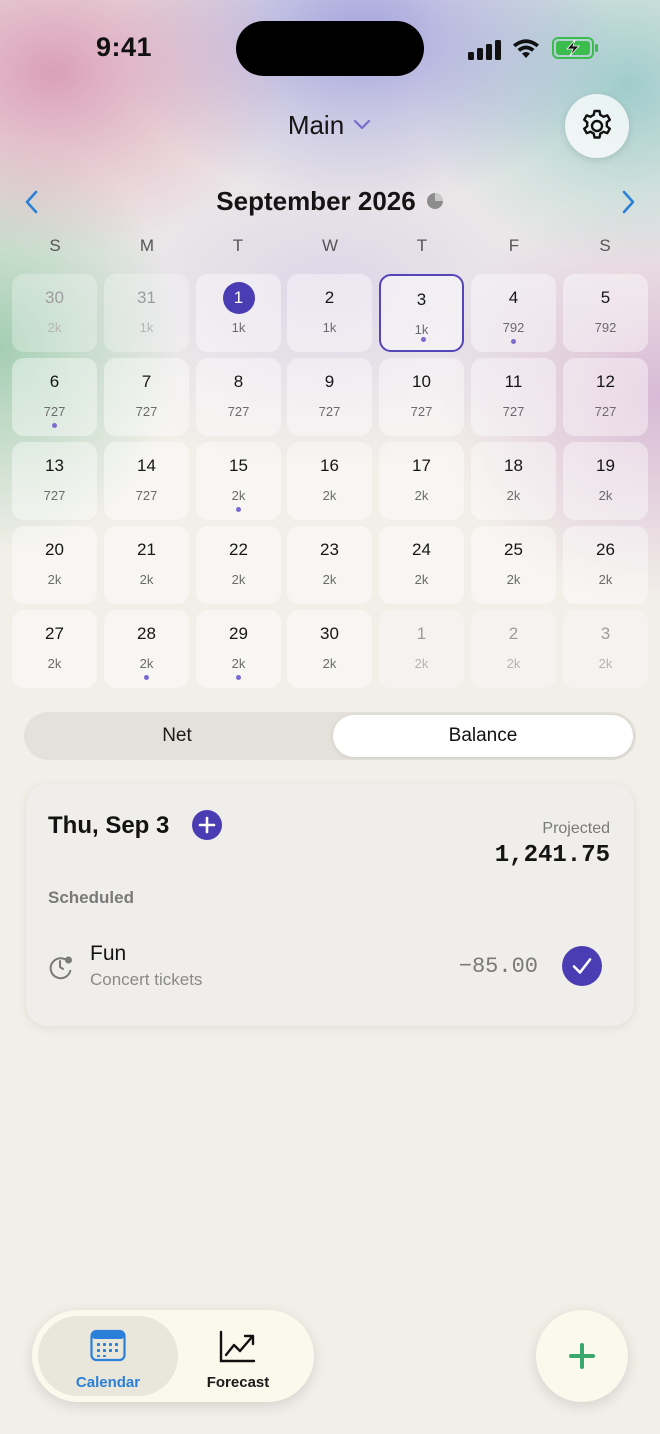 The image size is (660, 1434). I want to click on cellular-signal-icon, so click(485, 49).